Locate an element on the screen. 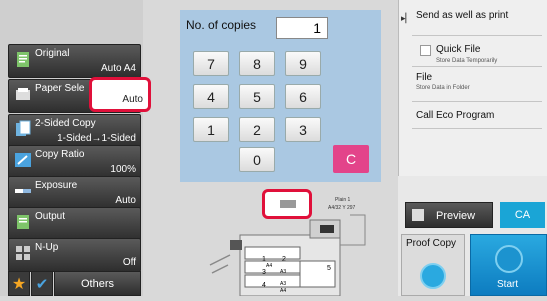  key-4: 4 is located at coordinates (211, 96).